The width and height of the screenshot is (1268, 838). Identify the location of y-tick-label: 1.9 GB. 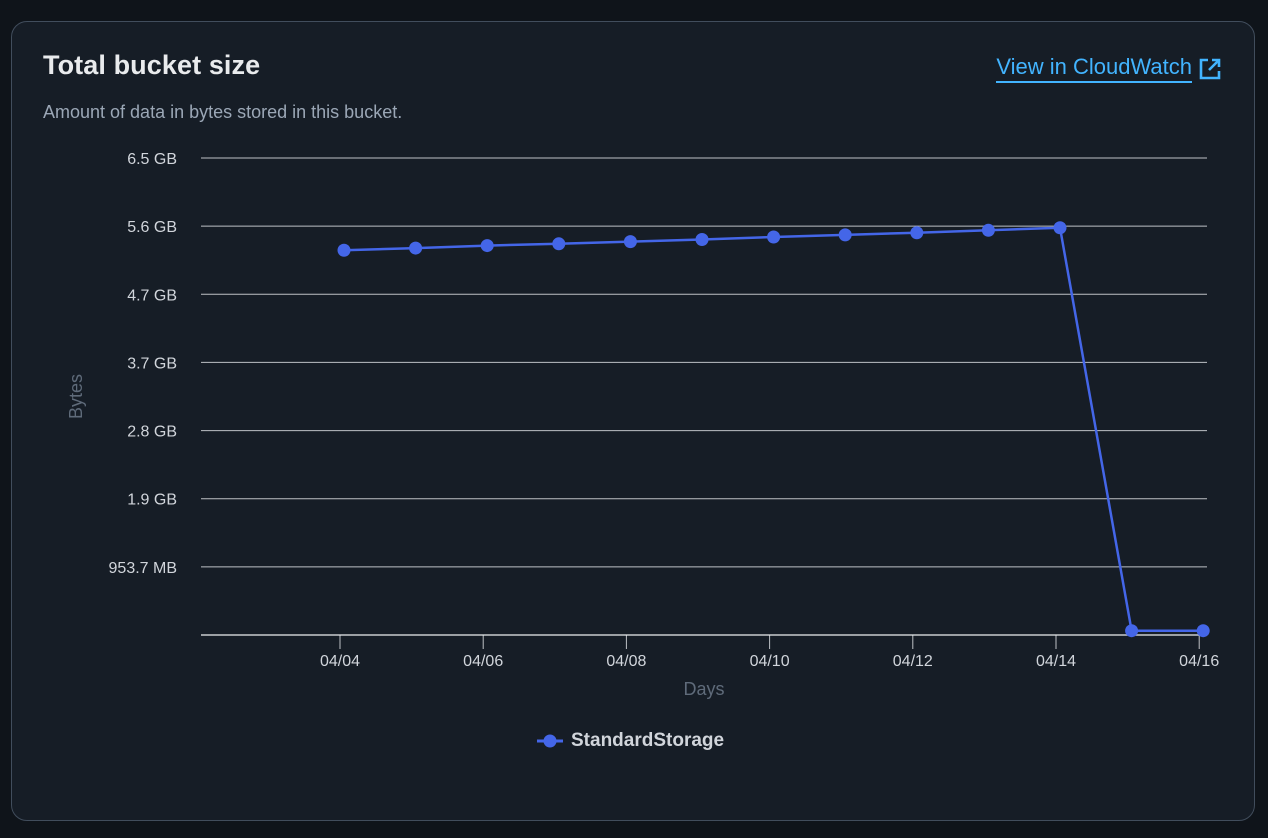
(152, 500).